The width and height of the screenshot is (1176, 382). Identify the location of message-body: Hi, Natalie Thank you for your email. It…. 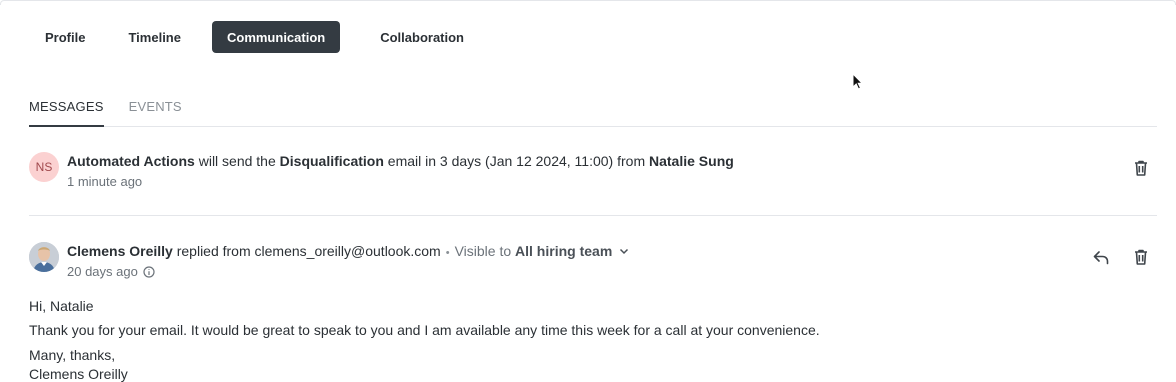
(424, 340).